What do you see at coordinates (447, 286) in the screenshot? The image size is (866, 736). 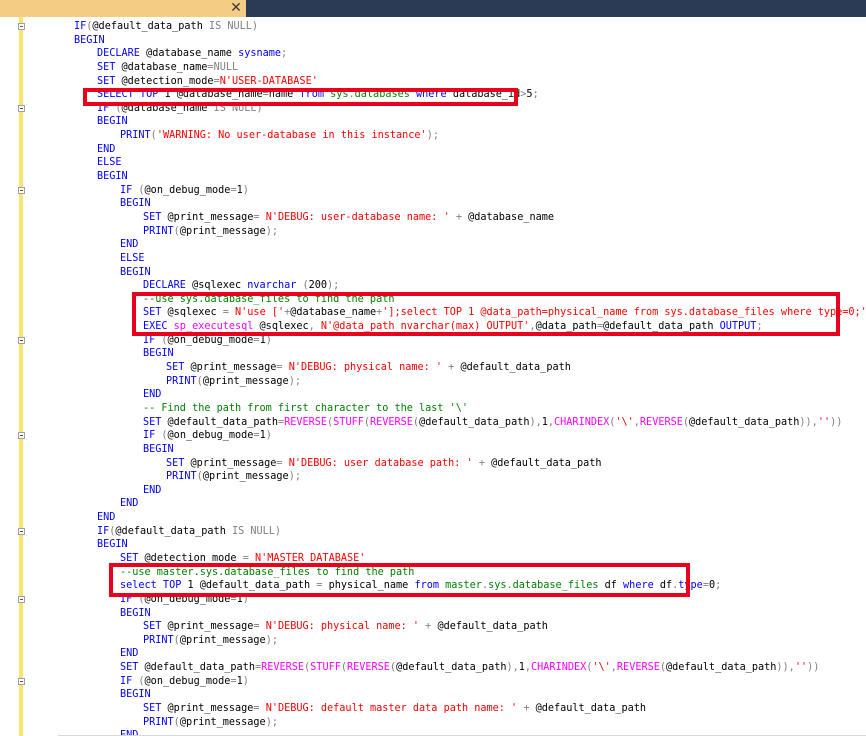 I see `code-line: DECLARE @sqlexec nvarchar (200);` at bounding box center [447, 286].